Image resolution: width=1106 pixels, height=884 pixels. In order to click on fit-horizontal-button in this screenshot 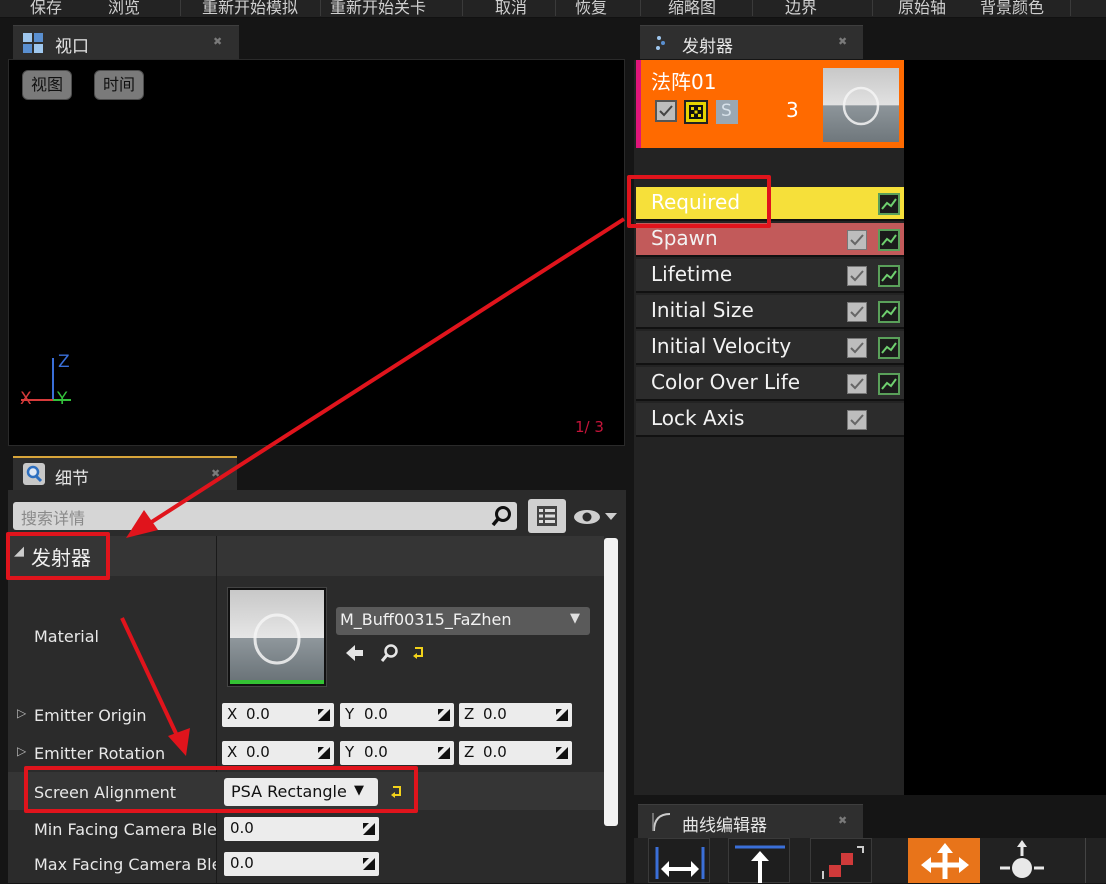, I will do `click(679, 860)`.